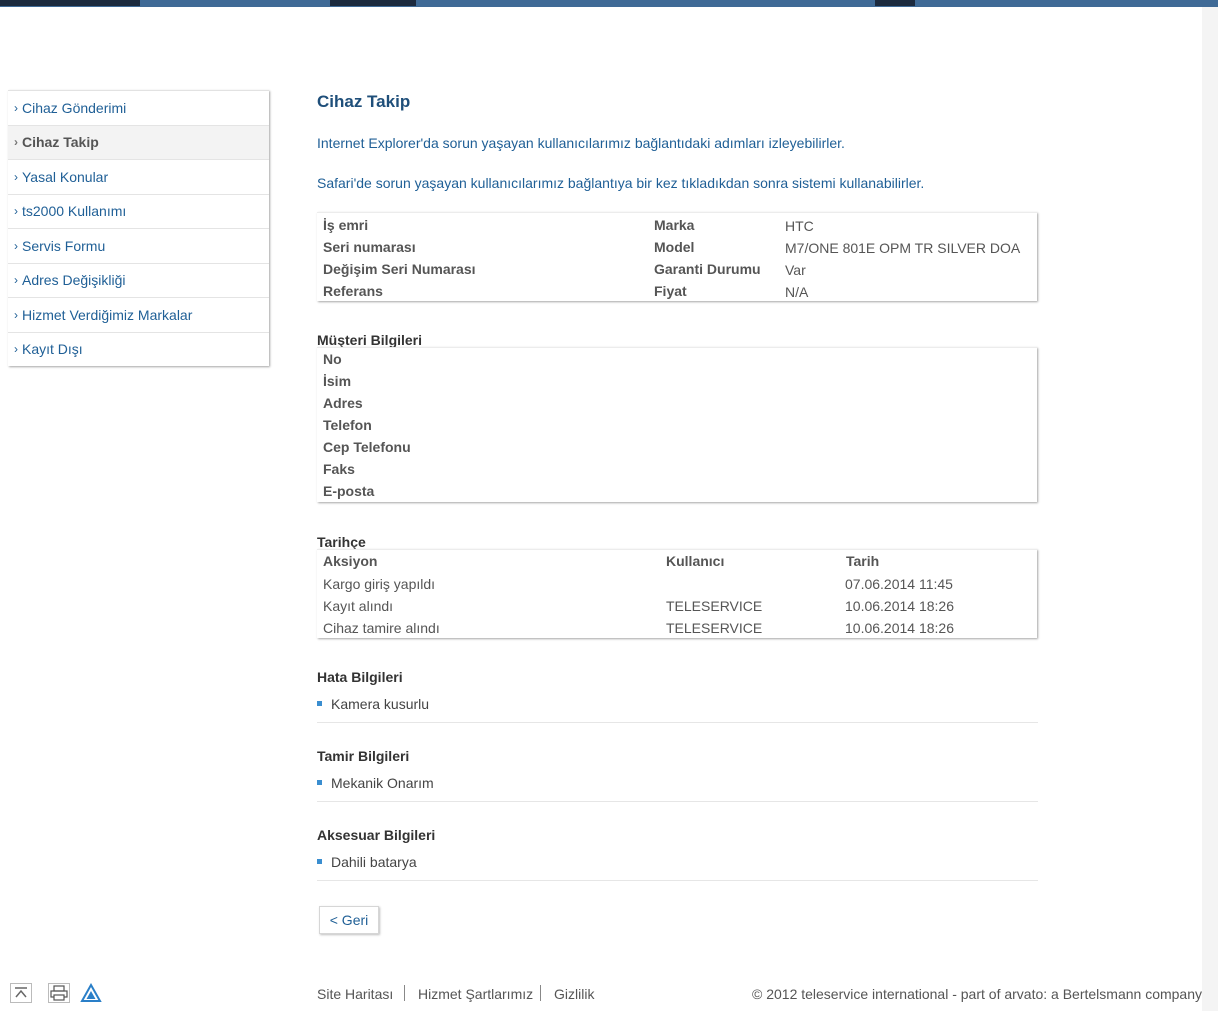 The image size is (1218, 1011). Describe the element at coordinates (74, 107) in the screenshot. I see `sidebar-item-label: Cihaz Gönderimi` at that location.